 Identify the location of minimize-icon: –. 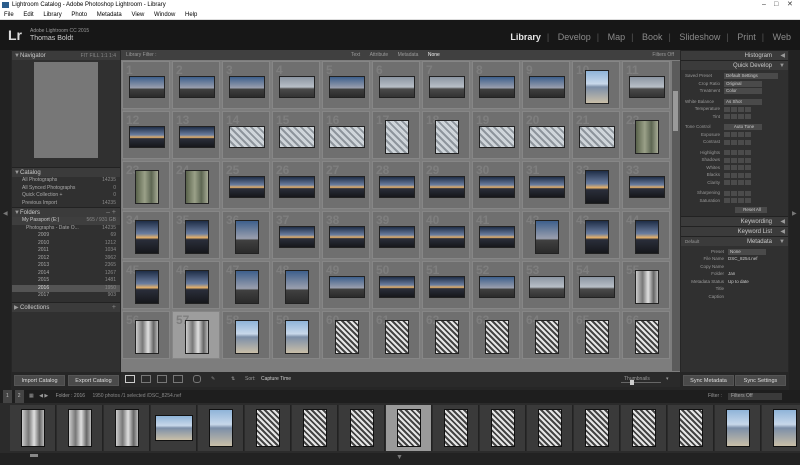
(764, 5).